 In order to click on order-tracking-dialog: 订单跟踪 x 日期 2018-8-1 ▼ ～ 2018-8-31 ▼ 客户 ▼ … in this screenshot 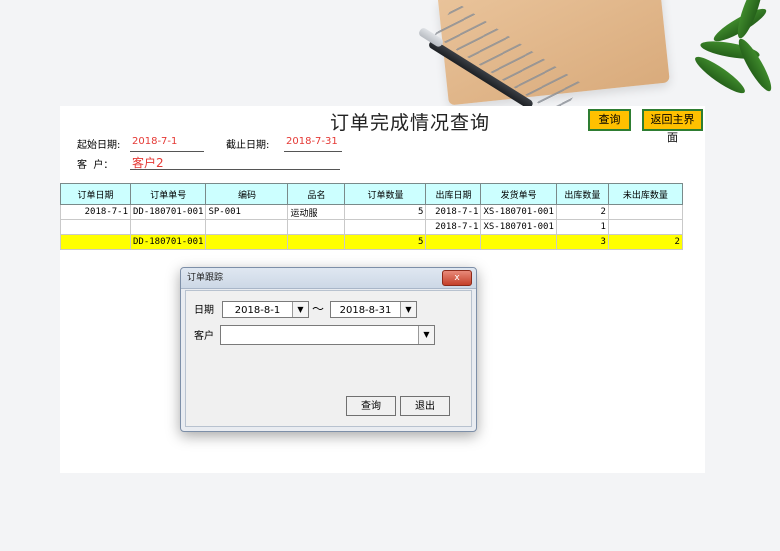, I will do `click(328, 349)`.